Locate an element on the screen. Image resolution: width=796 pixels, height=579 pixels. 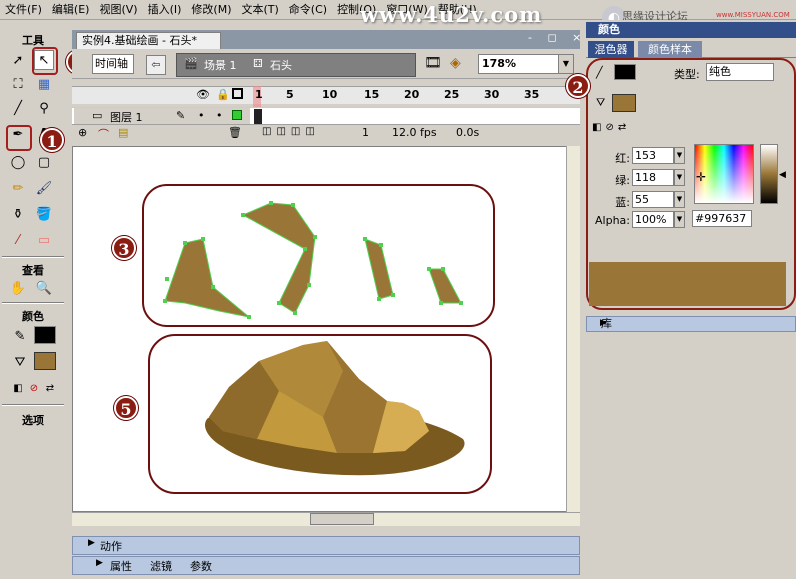
oval-tool-icon: ◯ is located at coordinates (18, 162).